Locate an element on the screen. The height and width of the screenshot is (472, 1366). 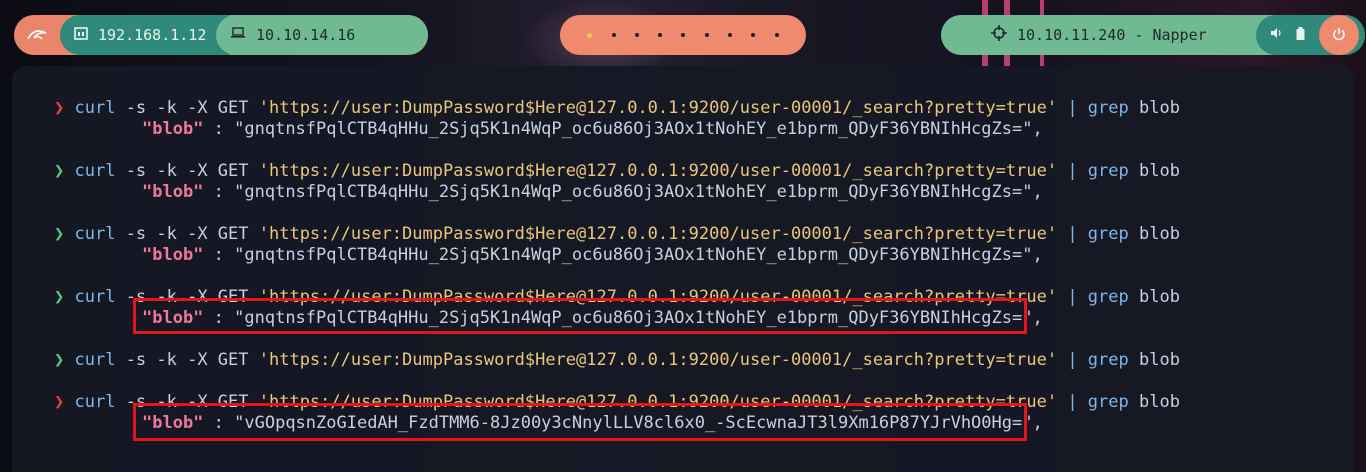
vpn-ip-segment: 10.10.14.16 is located at coordinates (322, 35).